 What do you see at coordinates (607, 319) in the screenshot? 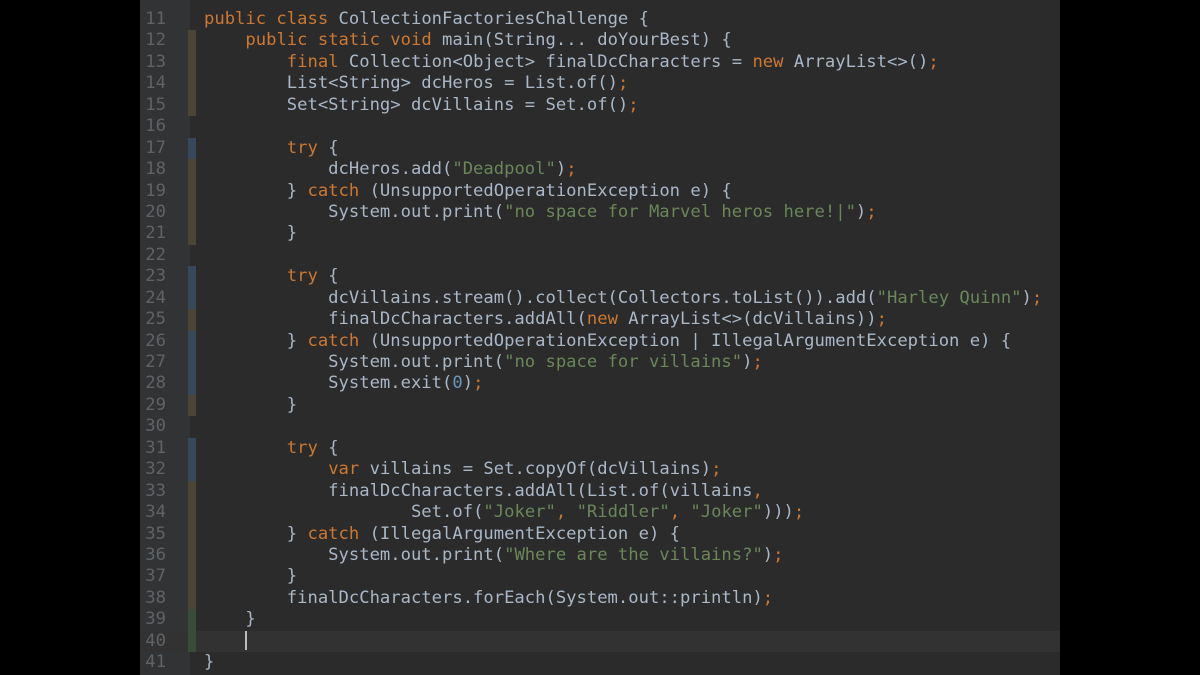
I see `code-token: new` at bounding box center [607, 319].